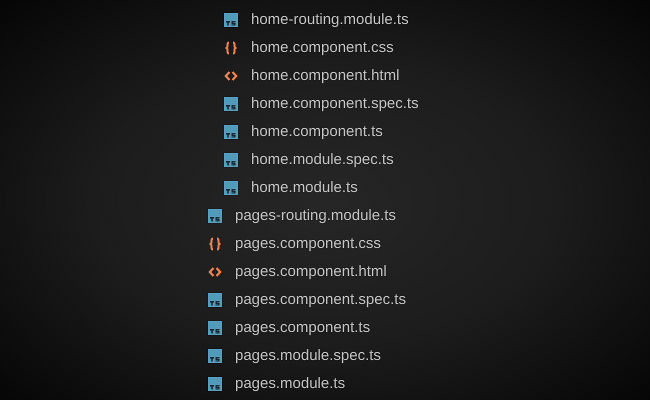 The image size is (650, 400). Describe the element at coordinates (308, 356) in the screenshot. I see `file-name: pages.module.spec.ts` at that location.